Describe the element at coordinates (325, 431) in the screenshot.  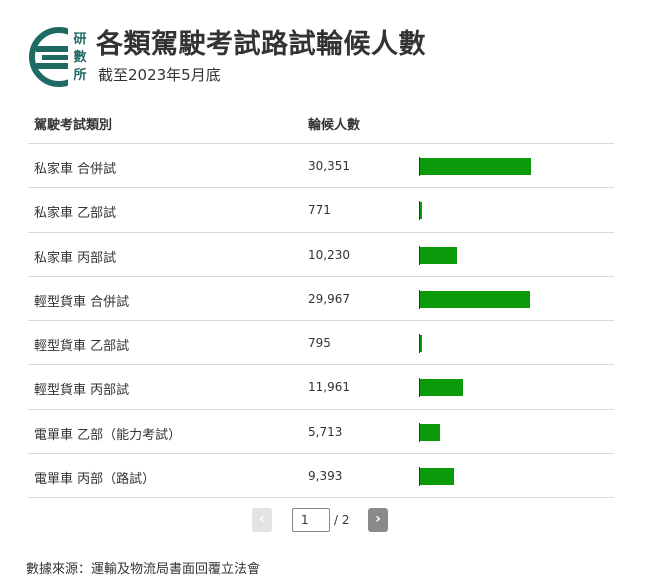
I see `row-value: 5,713` at that location.